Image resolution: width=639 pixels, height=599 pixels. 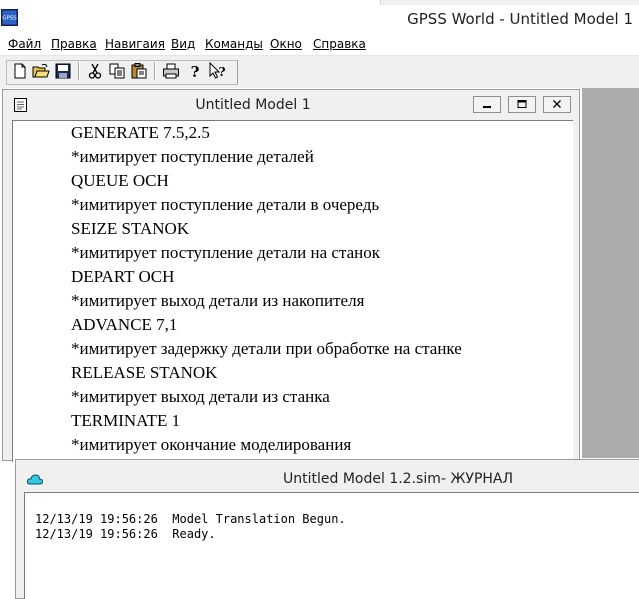 I want to click on code-line: *имитирует выход детали из накопителя, so click(x=218, y=300).